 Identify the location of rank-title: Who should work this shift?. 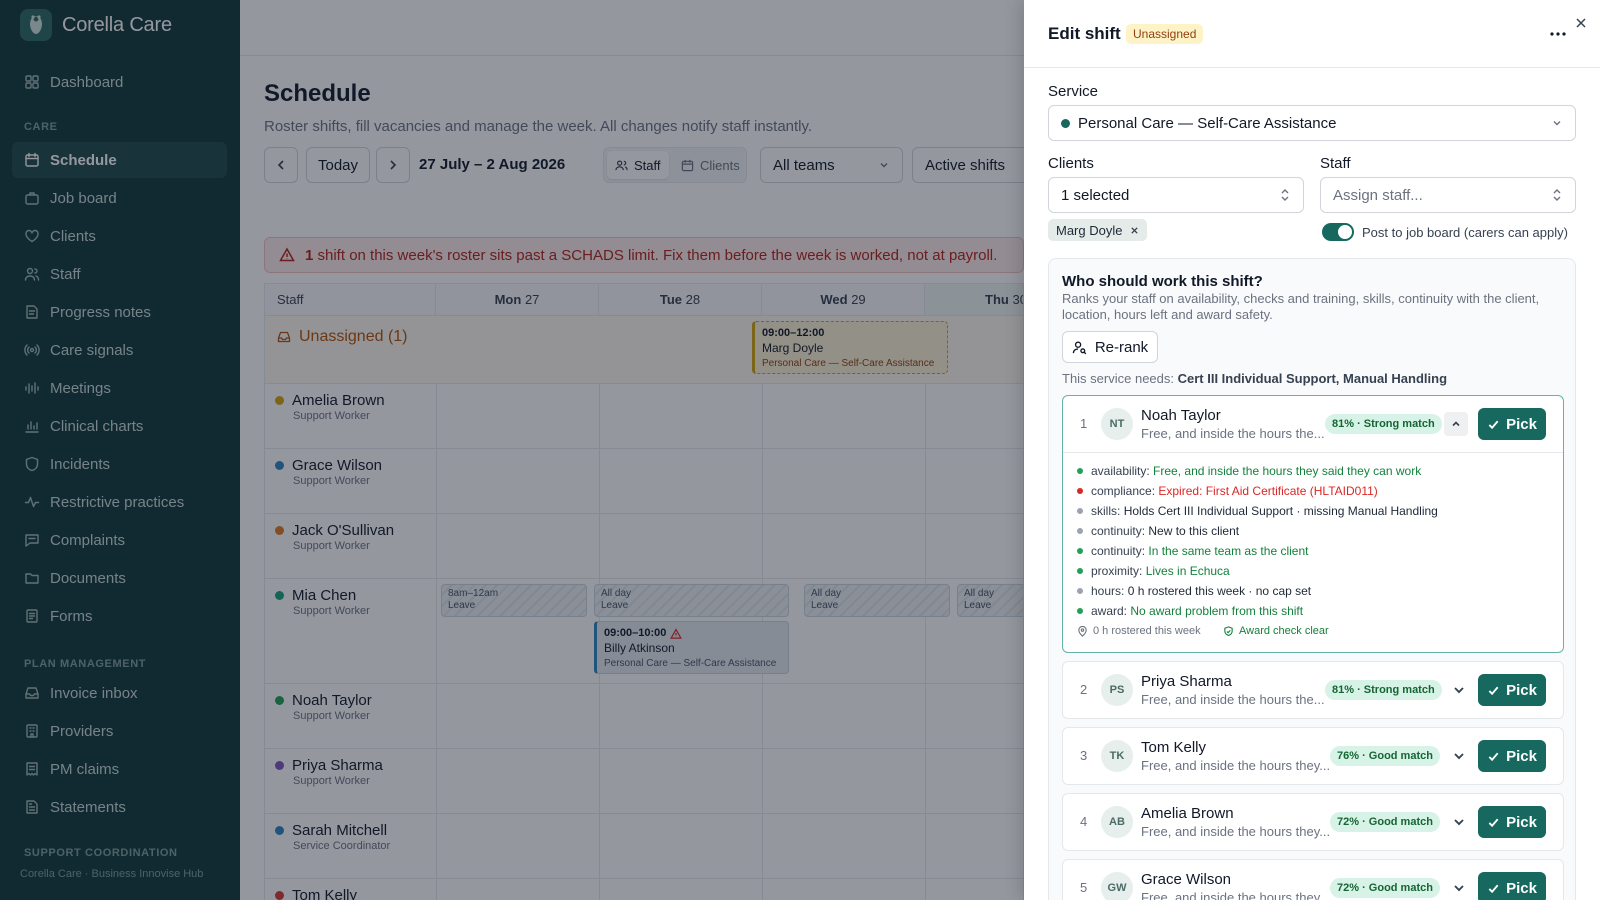
(1162, 281).